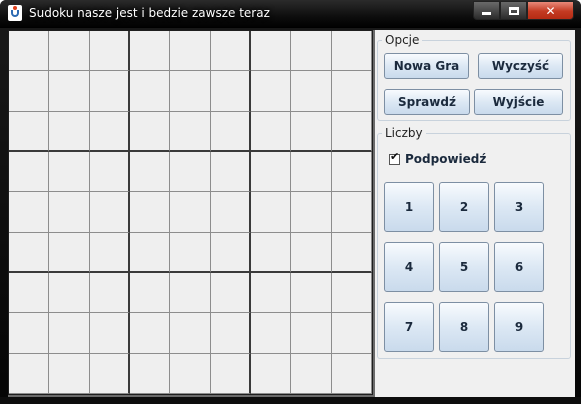 This screenshot has height=404, width=581. What do you see at coordinates (519, 267) in the screenshot?
I see `number-button-6: 6` at bounding box center [519, 267].